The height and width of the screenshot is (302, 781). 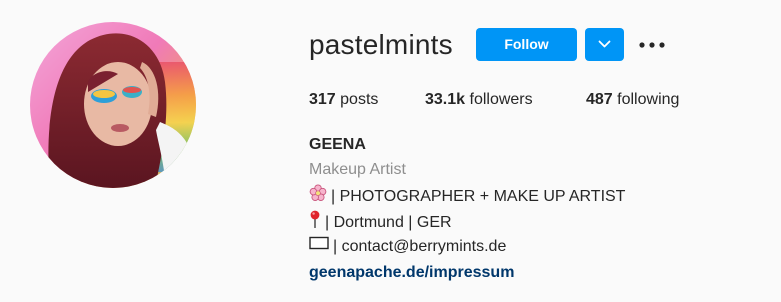 What do you see at coordinates (357, 169) in the screenshot?
I see `profile-category: Makeup Artist` at bounding box center [357, 169].